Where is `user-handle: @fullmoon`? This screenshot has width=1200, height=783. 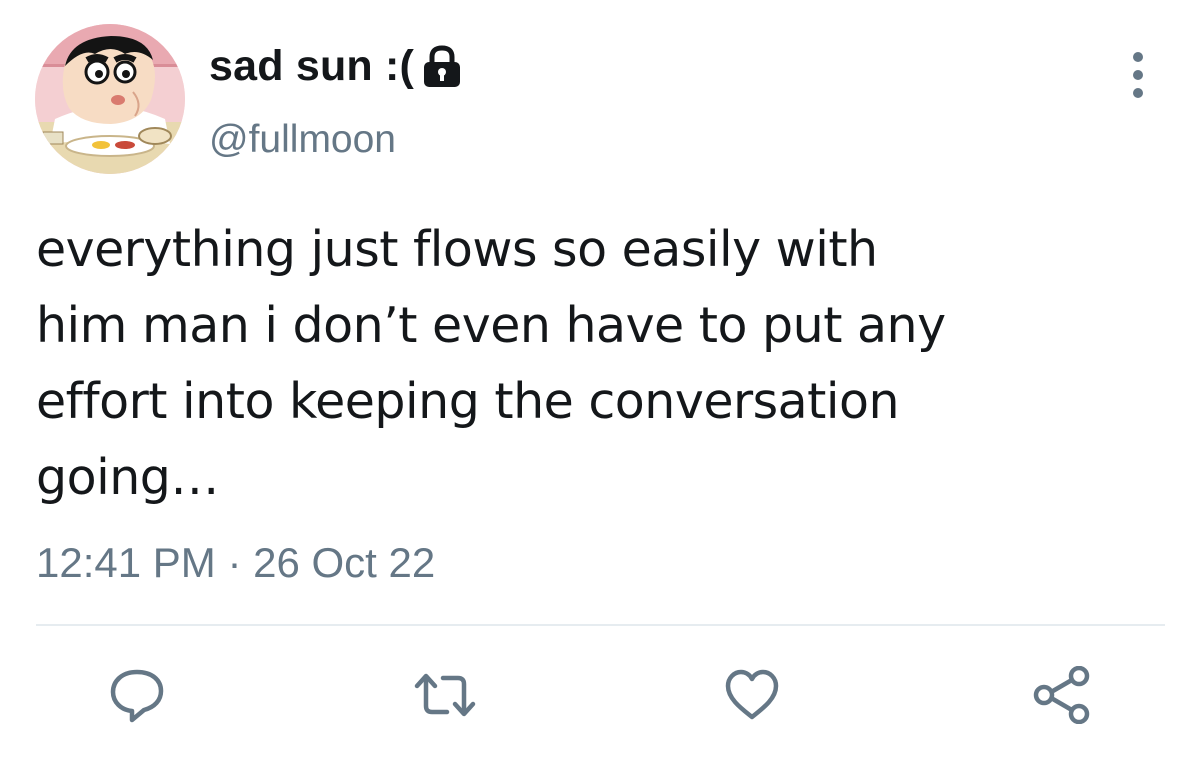 user-handle: @fullmoon is located at coordinates (302, 140).